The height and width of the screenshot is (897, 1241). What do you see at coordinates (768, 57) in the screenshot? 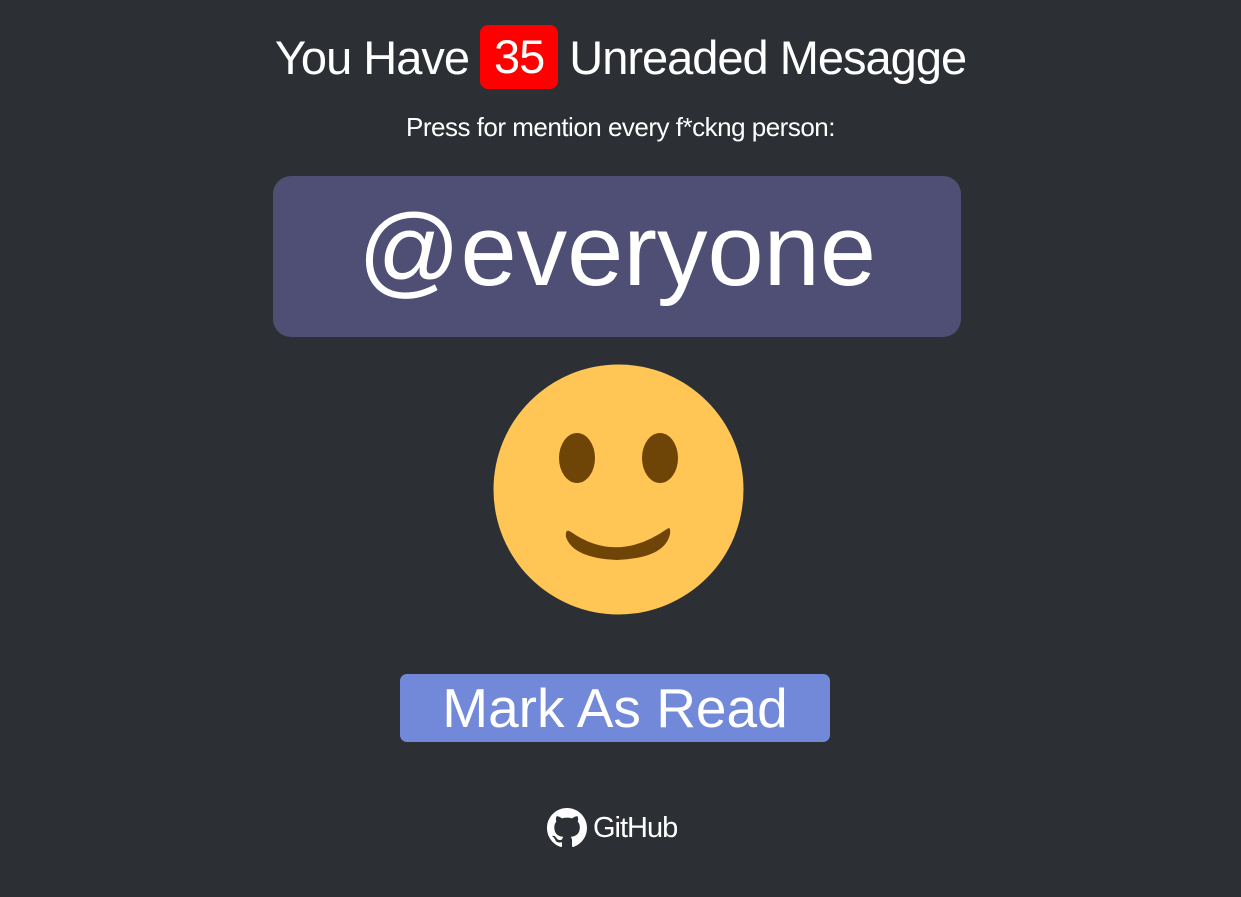
I see `headline-suffix: Unreaded Mesagge` at bounding box center [768, 57].